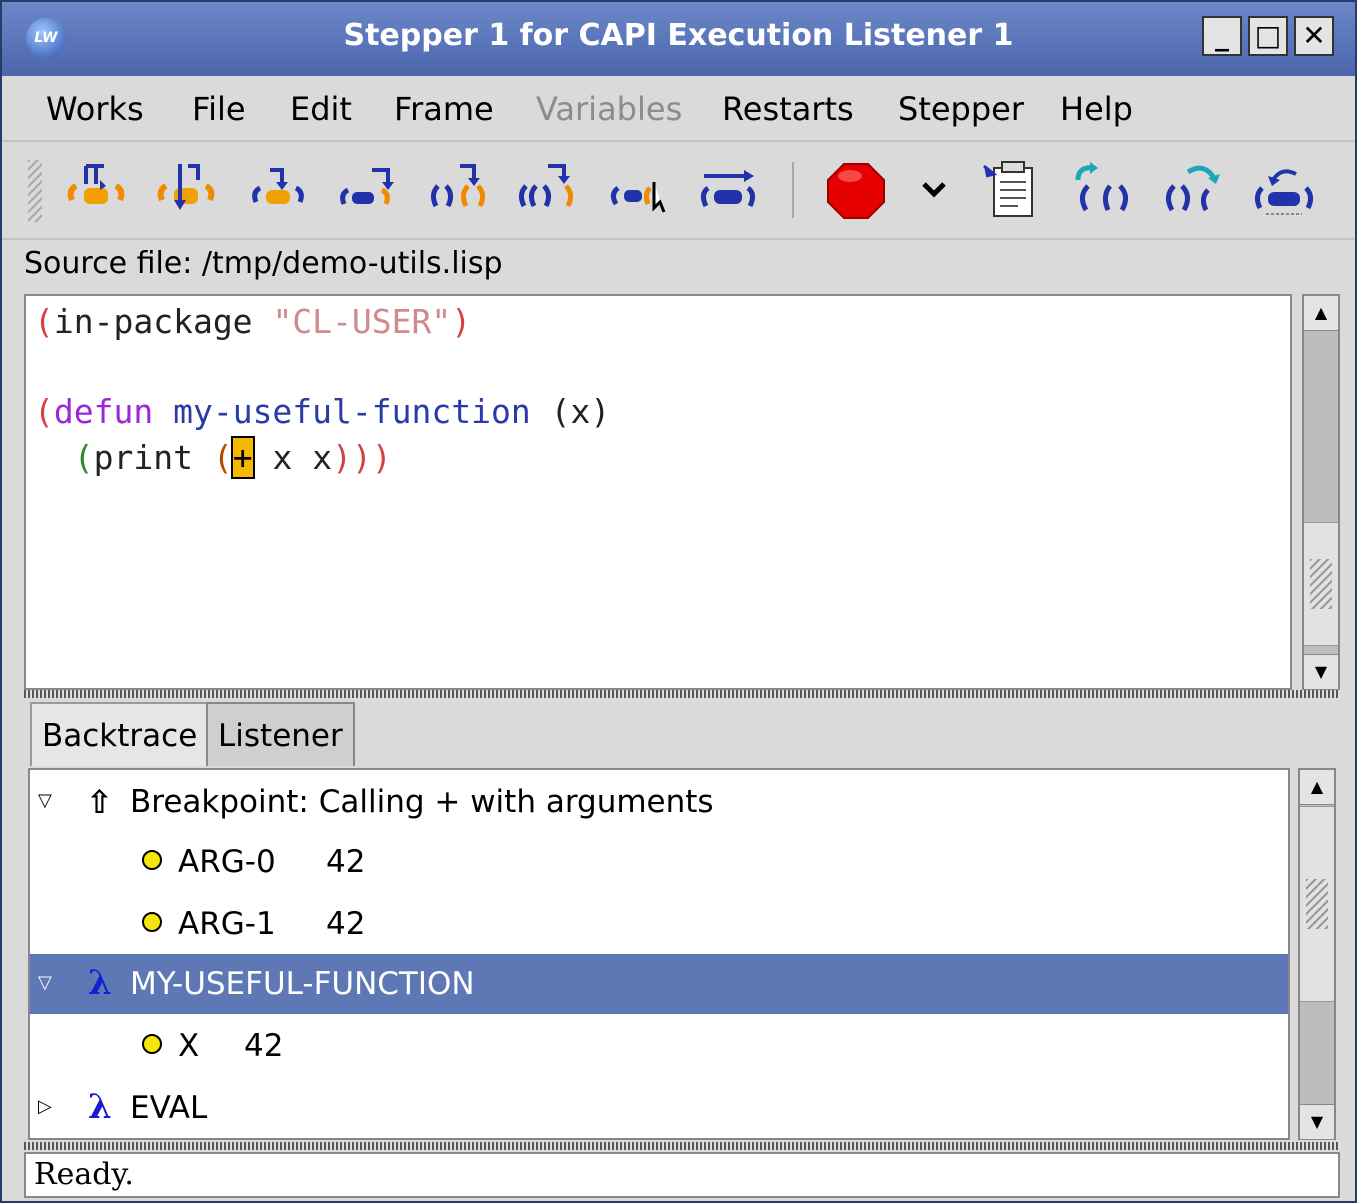  Describe the element at coordinates (682, 1146) in the screenshot. I see `status-splitter` at that location.